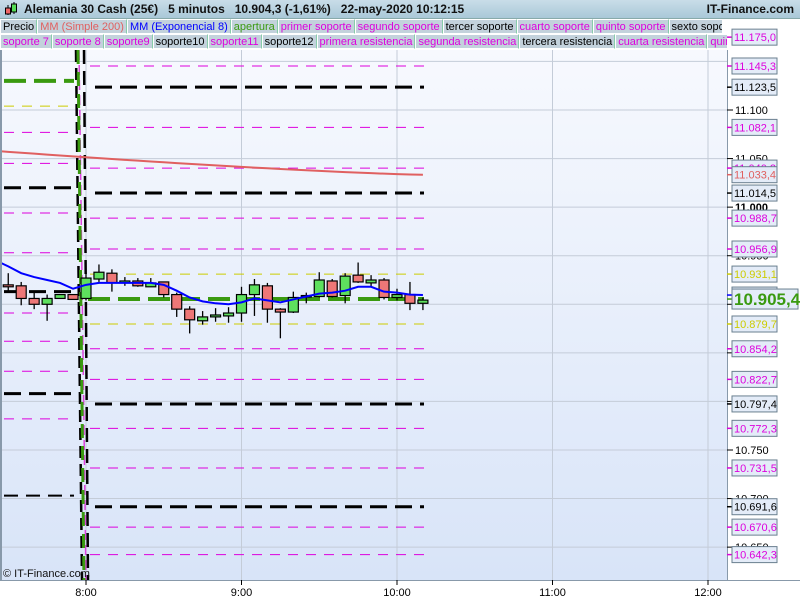 Image resolution: width=800 pixels, height=601 pixels. Describe the element at coordinates (755, 350) in the screenshot. I see `price-label: 10.854,2` at that location.